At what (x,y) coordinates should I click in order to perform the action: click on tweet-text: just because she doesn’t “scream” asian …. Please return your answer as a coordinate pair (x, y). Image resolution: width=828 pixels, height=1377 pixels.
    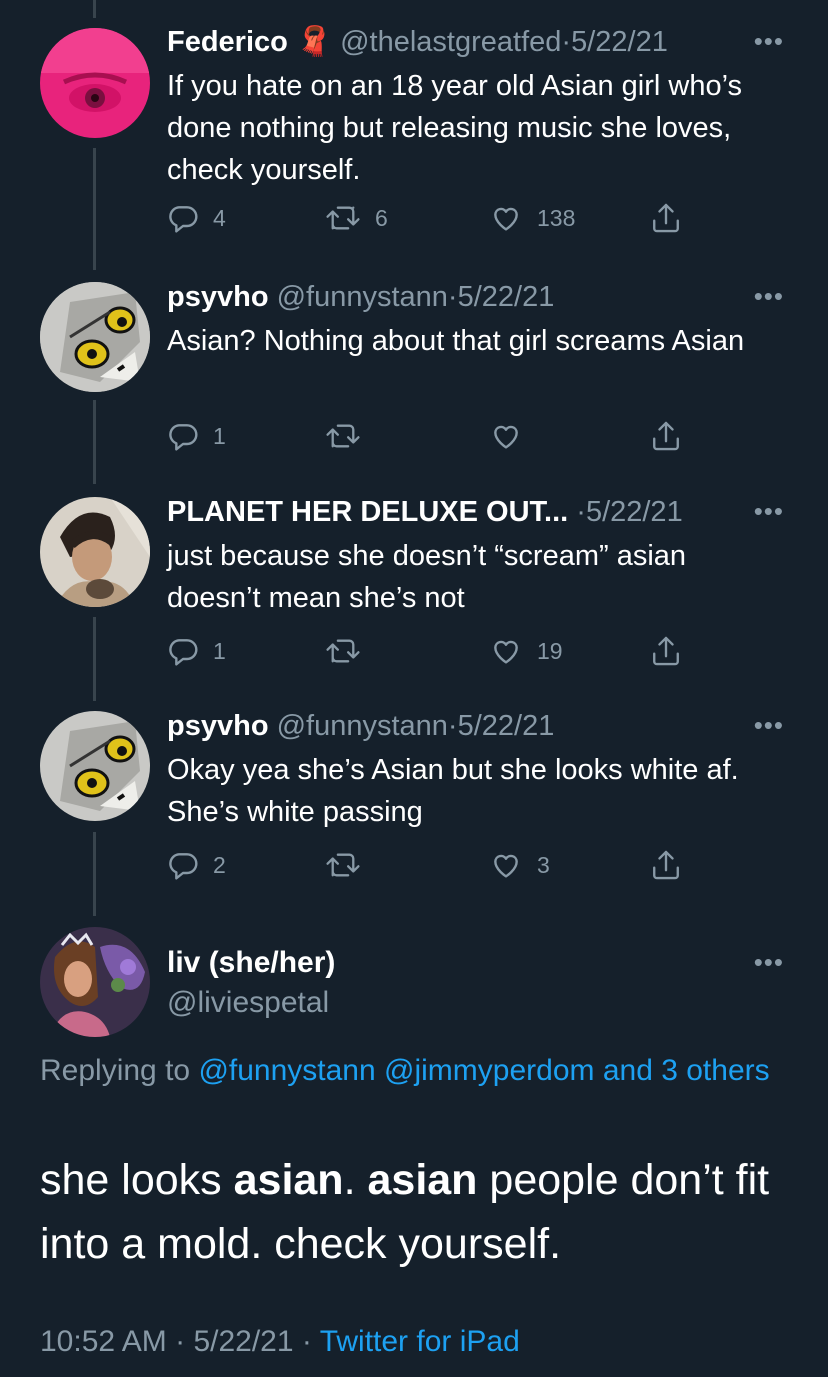
    Looking at the image, I should click on (427, 577).